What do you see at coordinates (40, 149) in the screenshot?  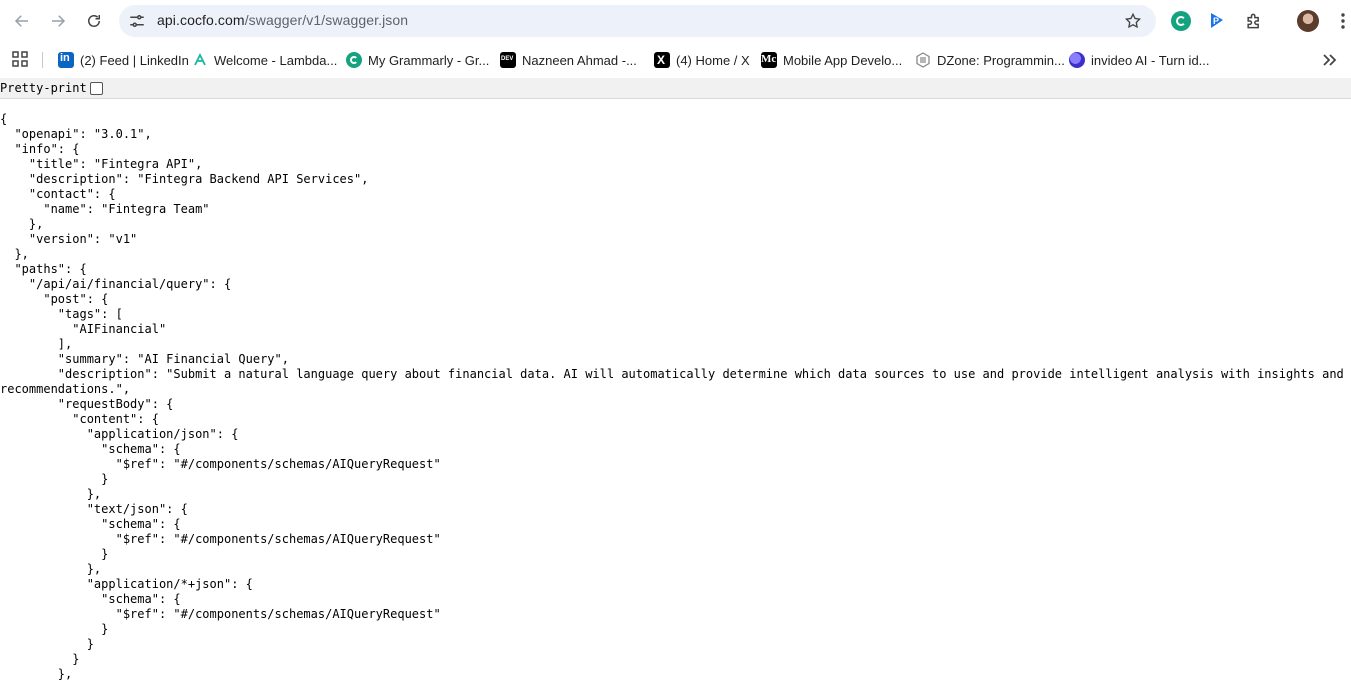 I see `json-line: "info": {` at bounding box center [40, 149].